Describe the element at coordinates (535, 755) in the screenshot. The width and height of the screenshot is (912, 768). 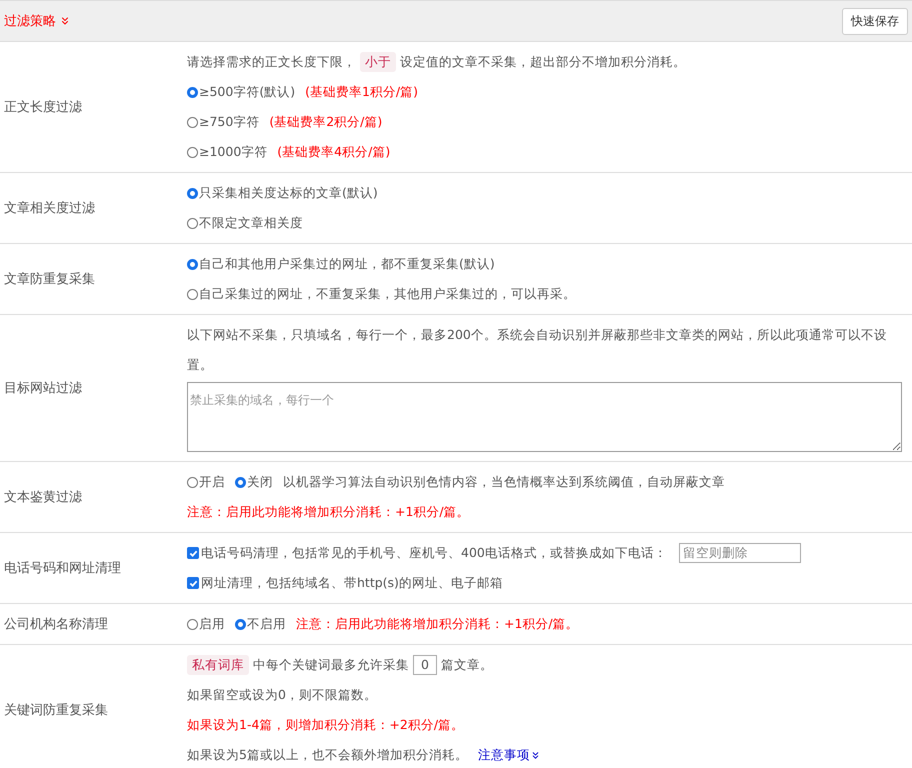
I see `double-chevron-icon` at that location.